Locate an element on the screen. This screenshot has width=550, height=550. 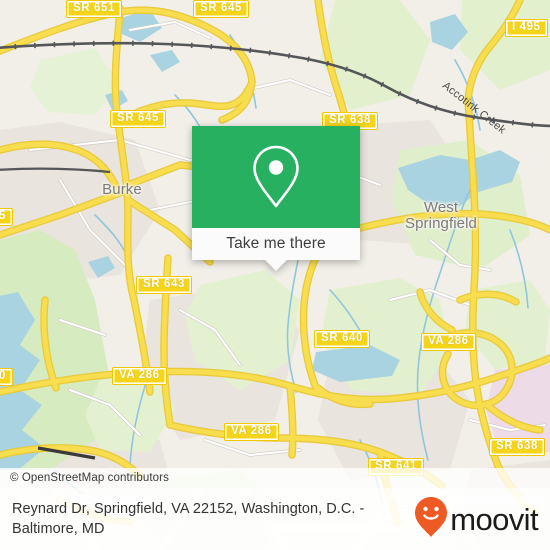
take-me-there-label: Take me there is located at coordinates (276, 243).